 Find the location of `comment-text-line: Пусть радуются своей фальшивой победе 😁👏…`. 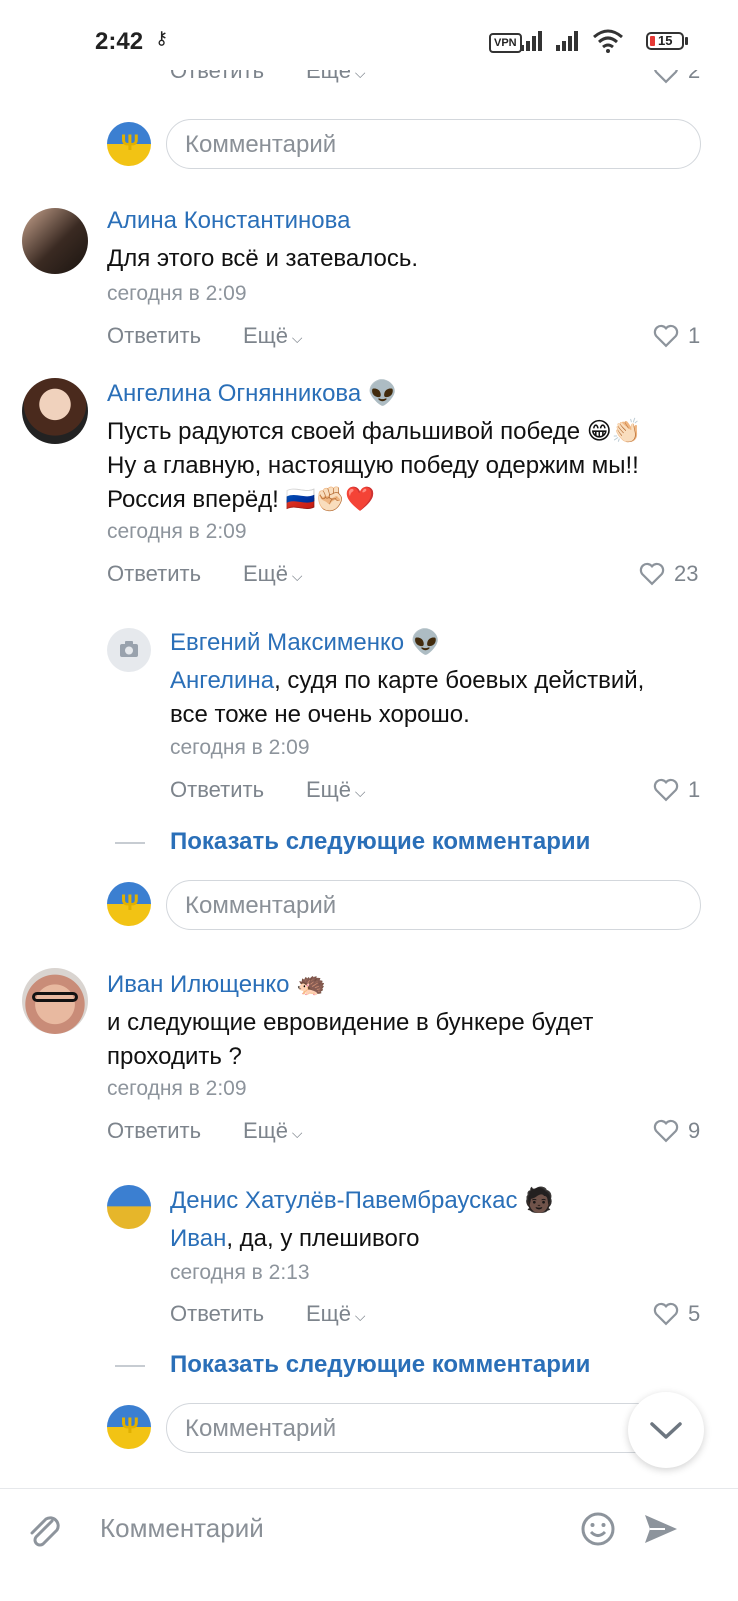

comment-text-line: Пусть радуются своей фальшивой победе 😁👏… is located at coordinates (374, 431).